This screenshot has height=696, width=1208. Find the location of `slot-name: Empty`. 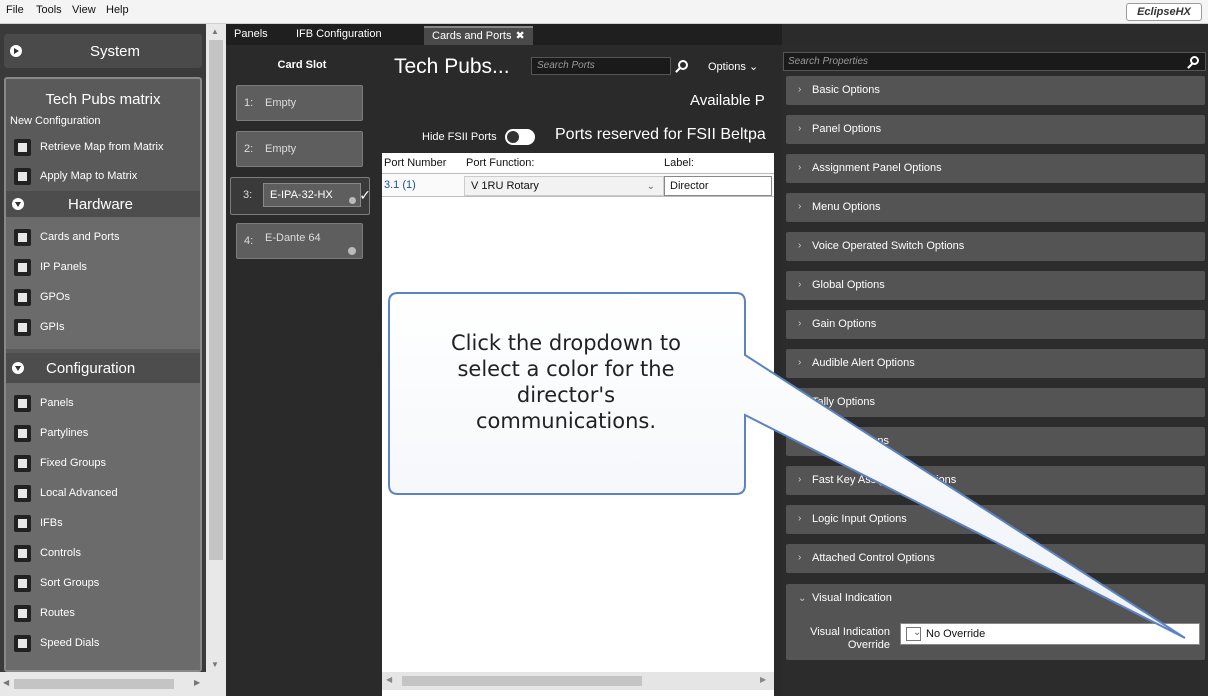

slot-name: Empty is located at coordinates (281, 149).